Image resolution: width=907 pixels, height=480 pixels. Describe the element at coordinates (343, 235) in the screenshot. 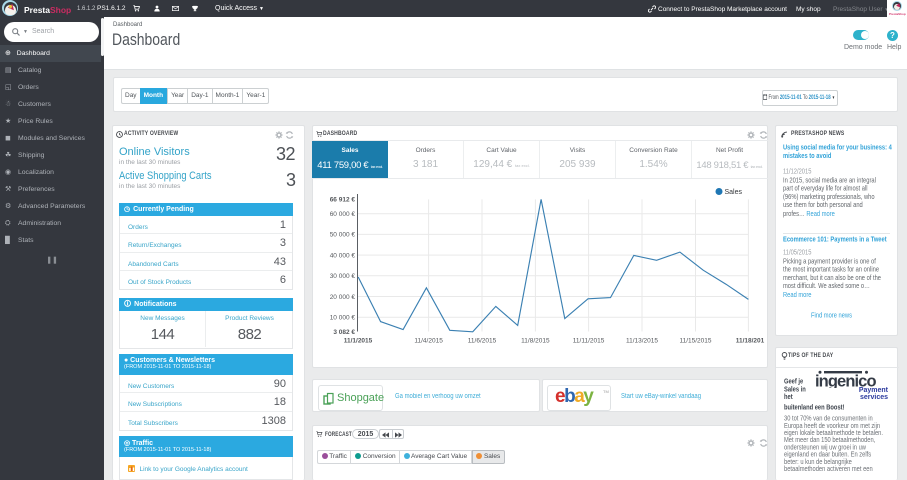

I see `svg-text: 50 000 €` at that location.